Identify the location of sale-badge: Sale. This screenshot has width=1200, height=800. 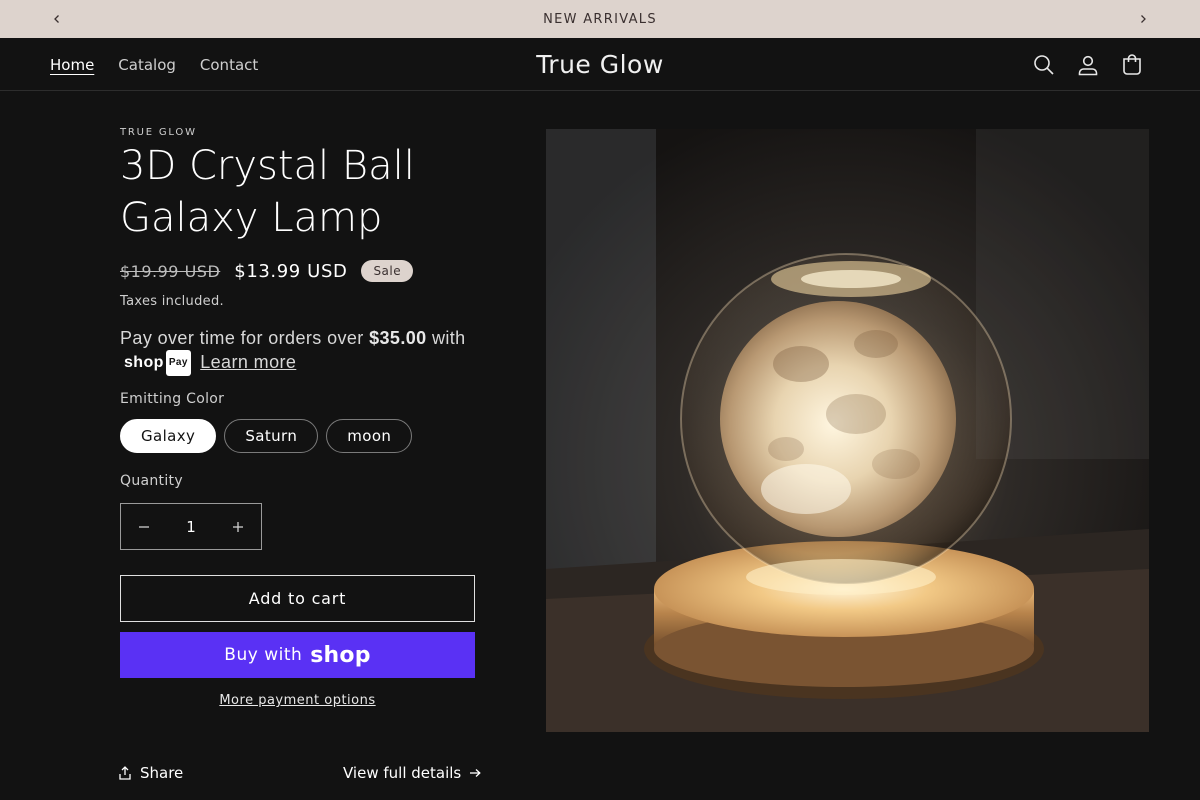
(387, 271).